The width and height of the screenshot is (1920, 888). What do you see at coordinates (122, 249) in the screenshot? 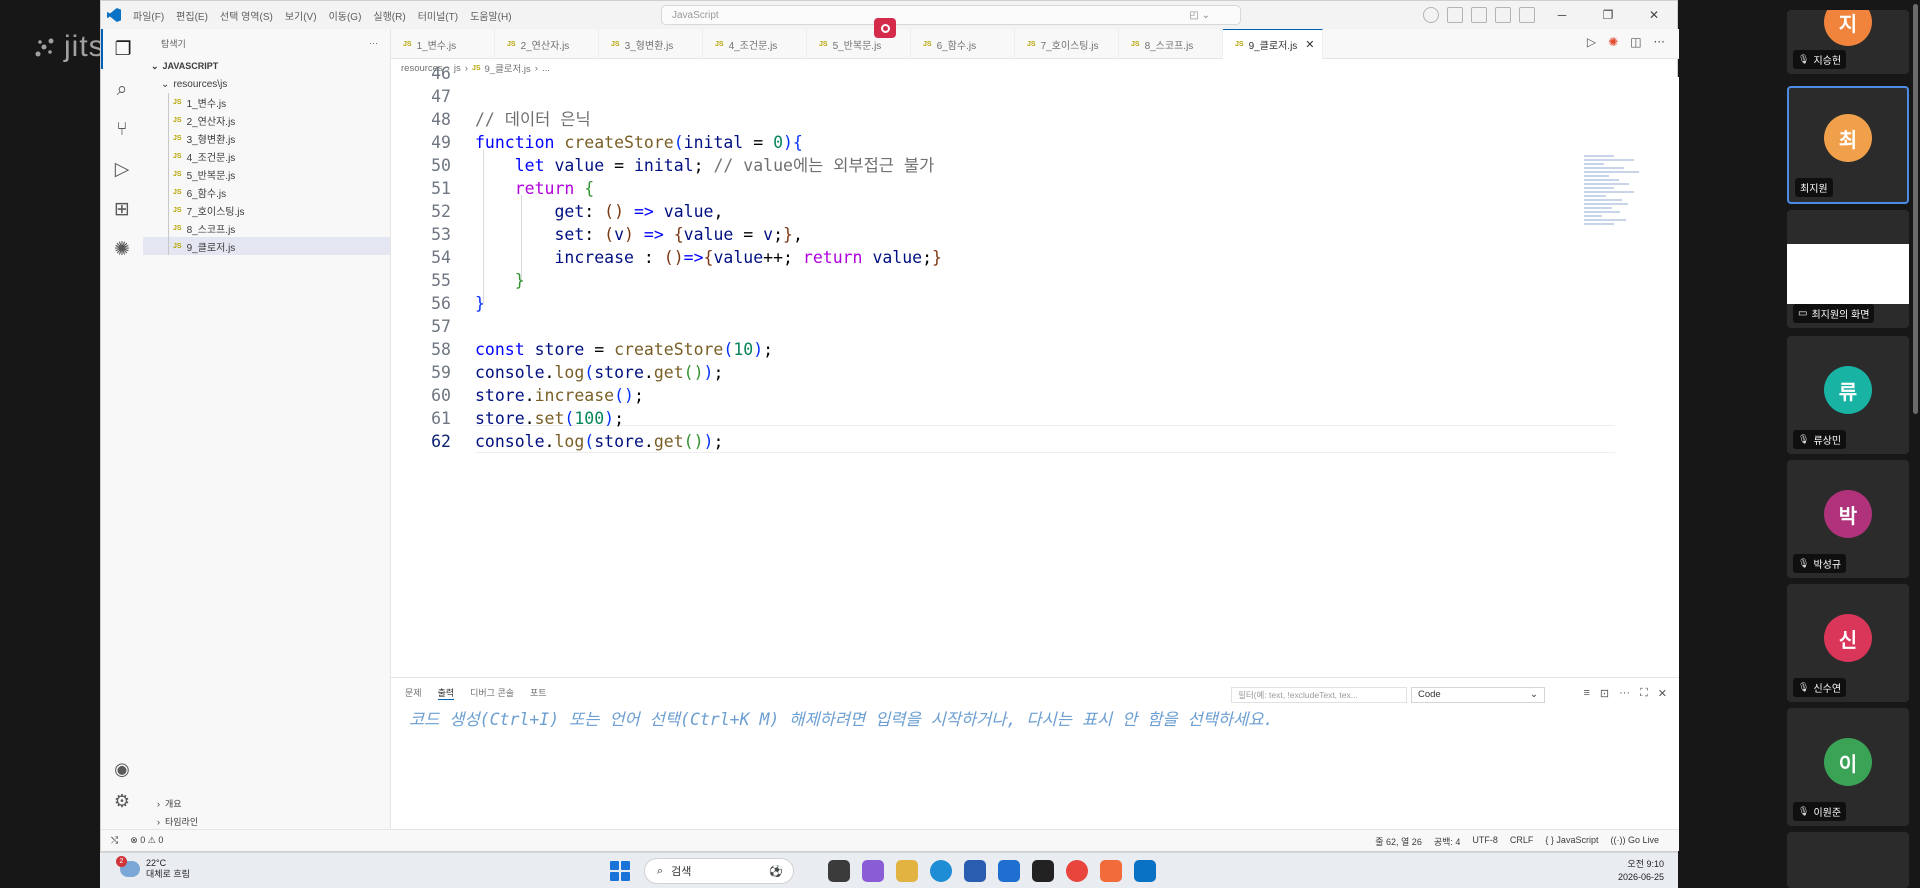
I see `live-server-icon: ✺` at bounding box center [122, 249].